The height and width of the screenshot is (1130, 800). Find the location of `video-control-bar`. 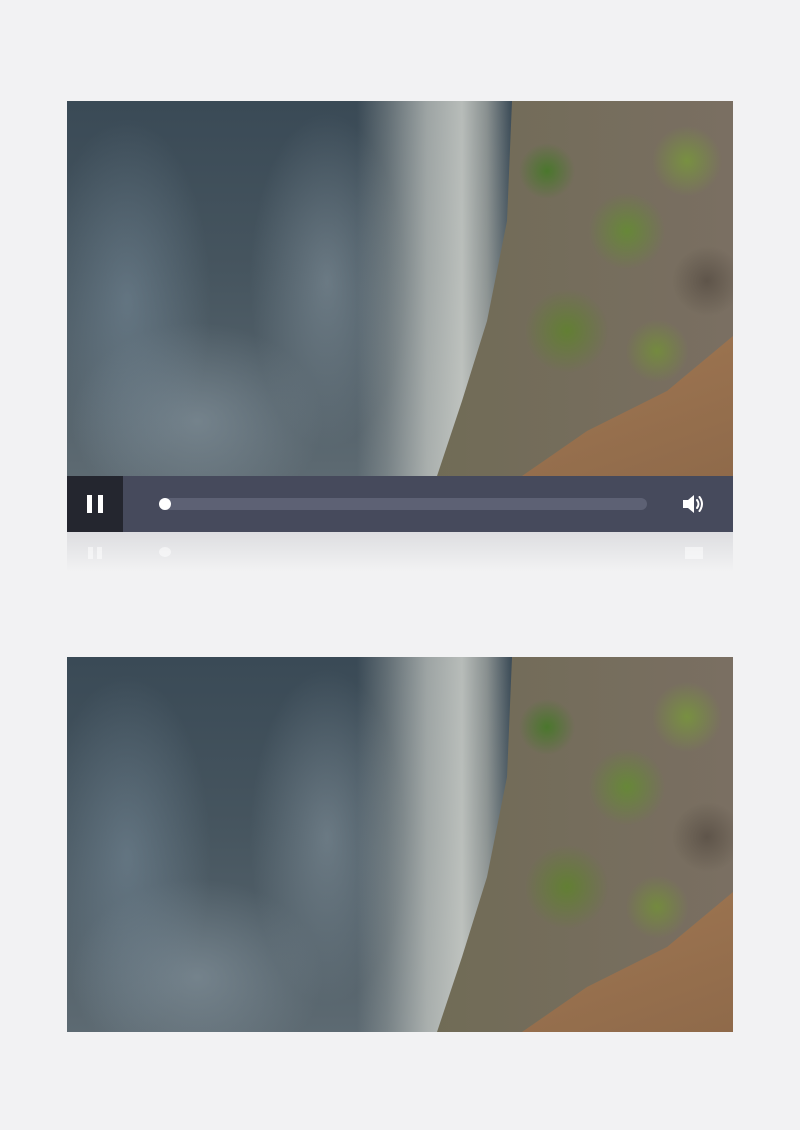

video-control-bar is located at coordinates (400, 504).